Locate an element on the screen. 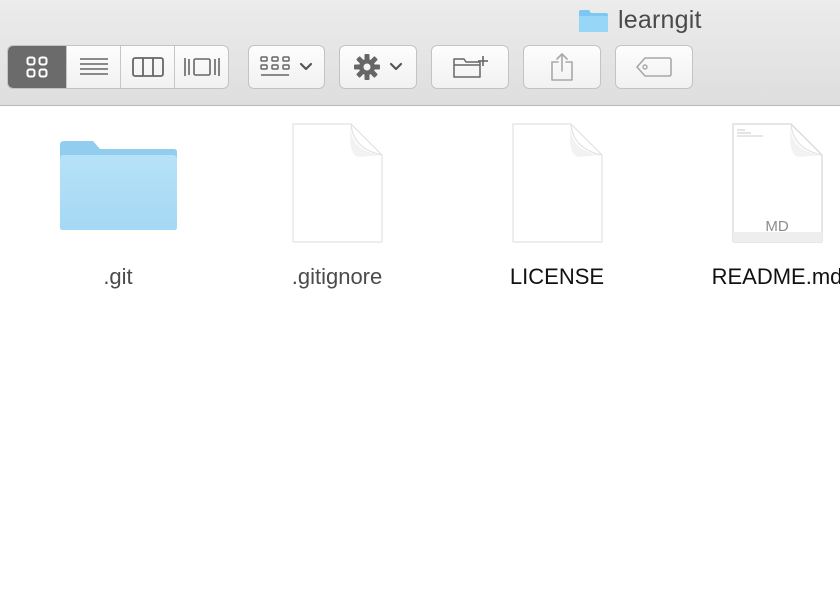  view-mode-control is located at coordinates (118, 67).